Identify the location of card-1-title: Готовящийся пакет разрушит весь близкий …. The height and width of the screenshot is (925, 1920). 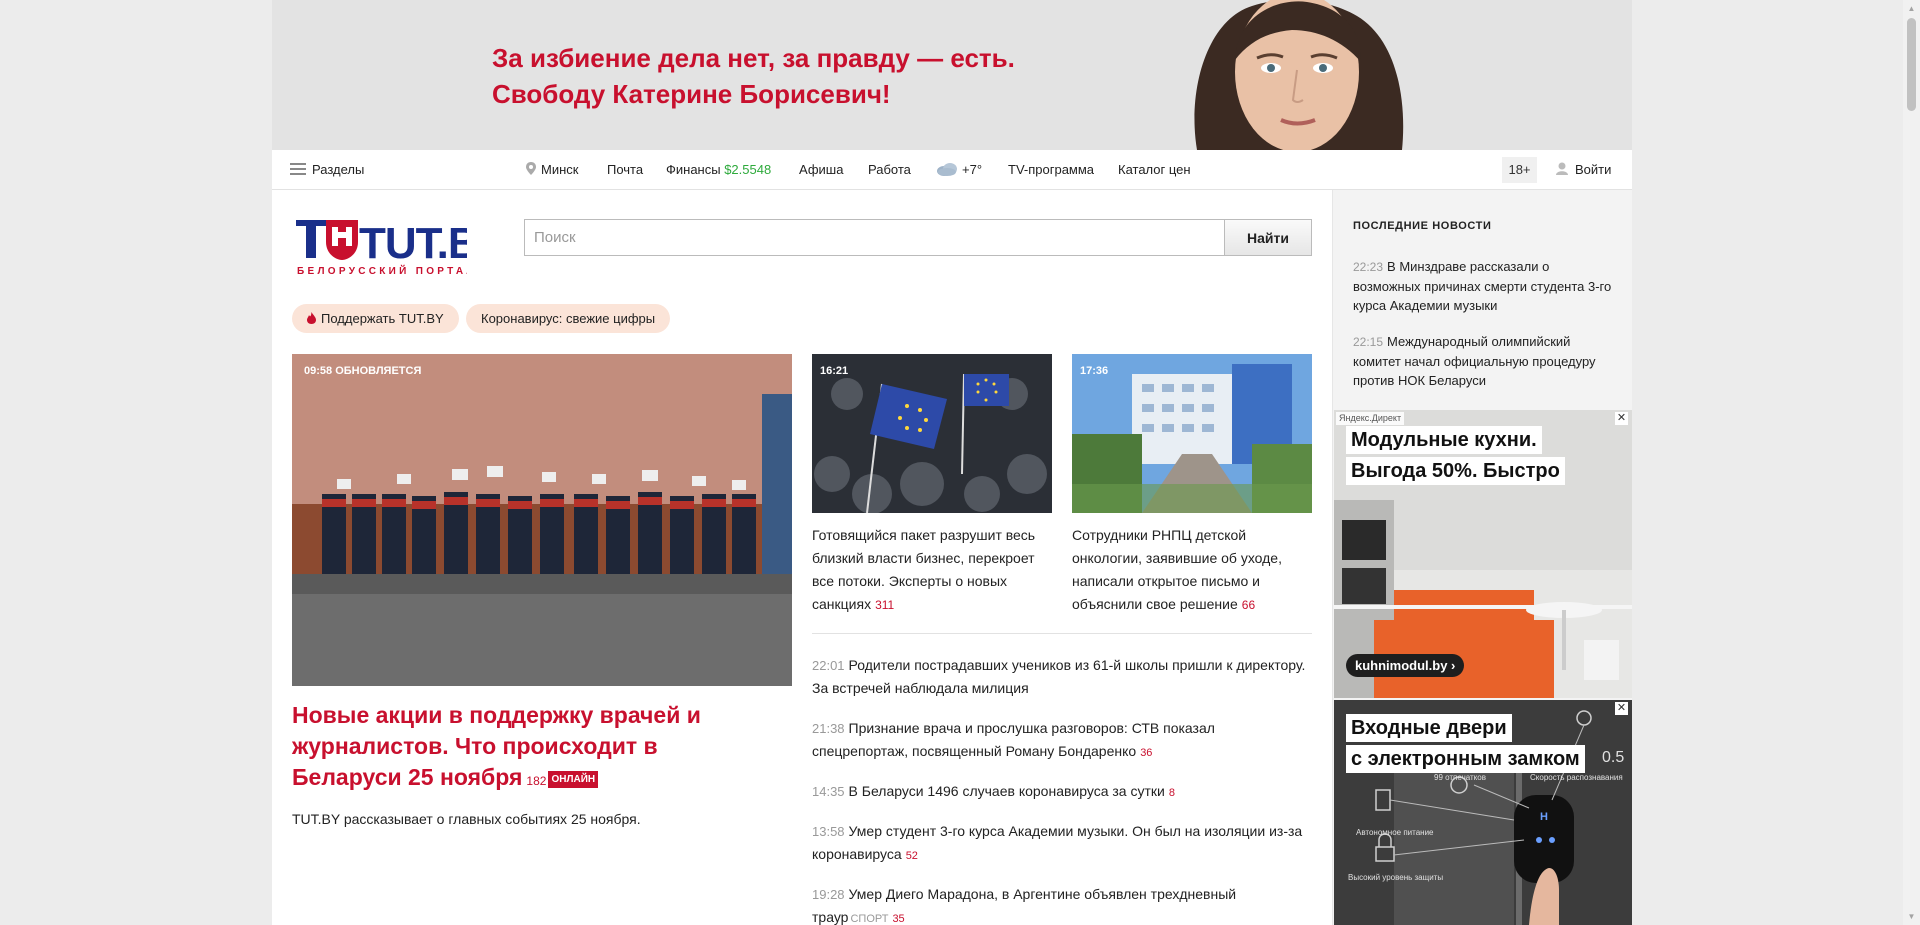
(932, 570).